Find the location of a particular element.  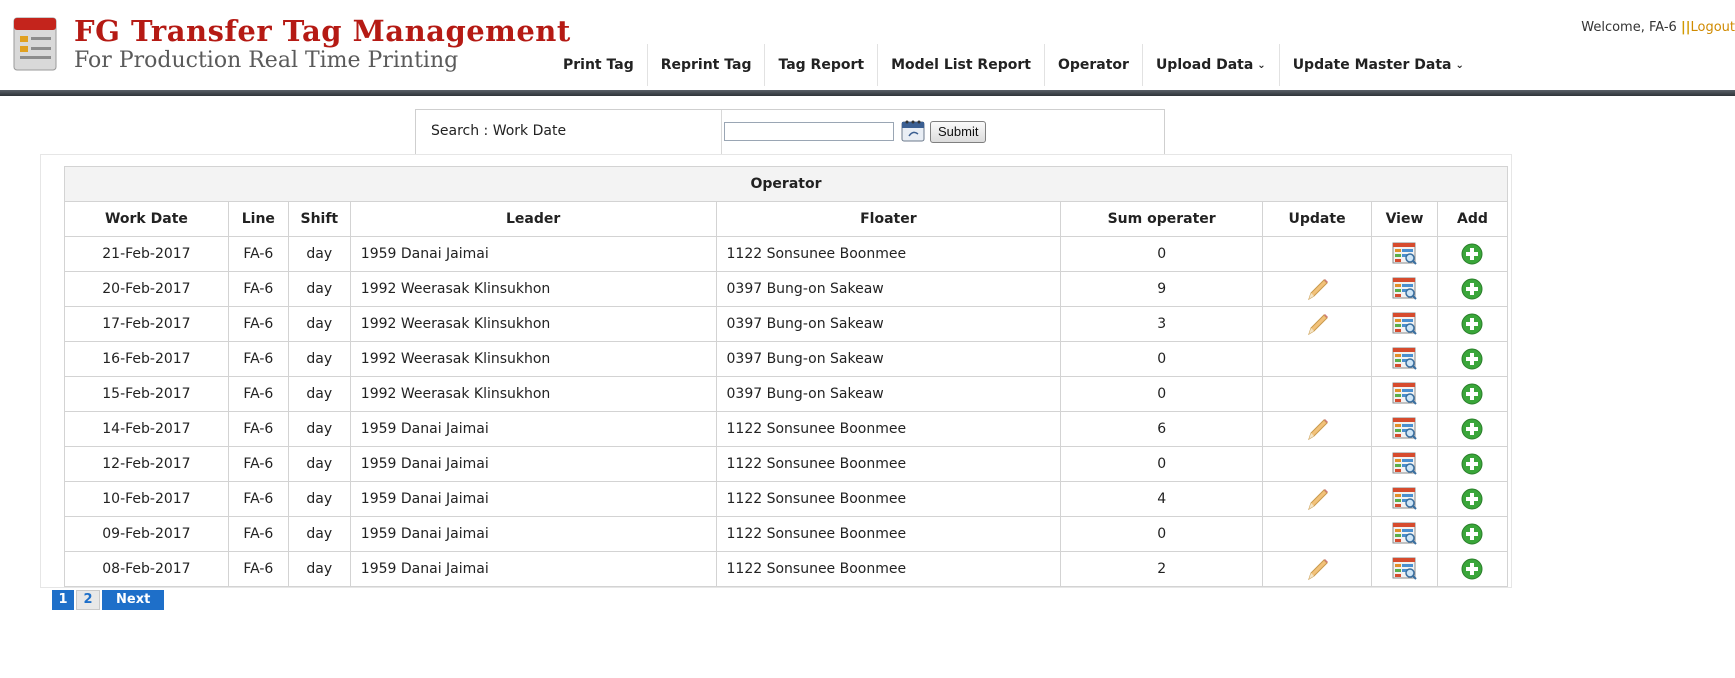

pagination: 1 2 Next is located at coordinates (108, 600).